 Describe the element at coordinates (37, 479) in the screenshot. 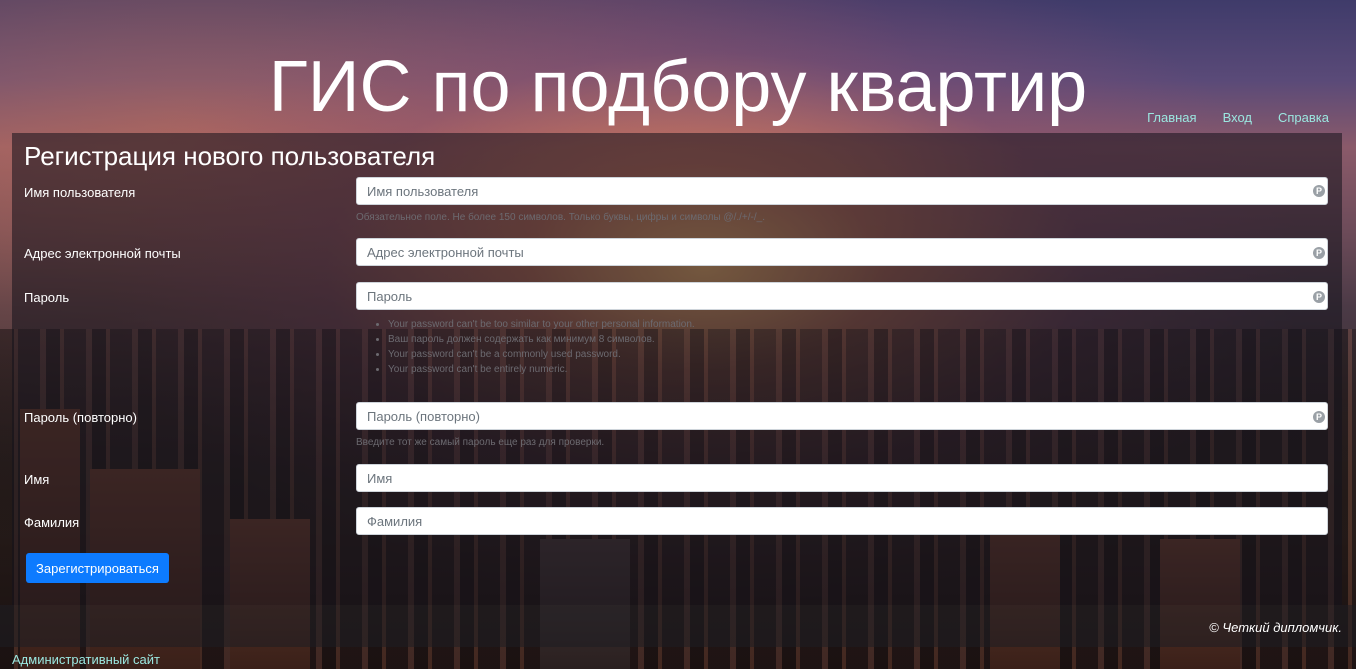

I see `first-name-label: Имя` at that location.